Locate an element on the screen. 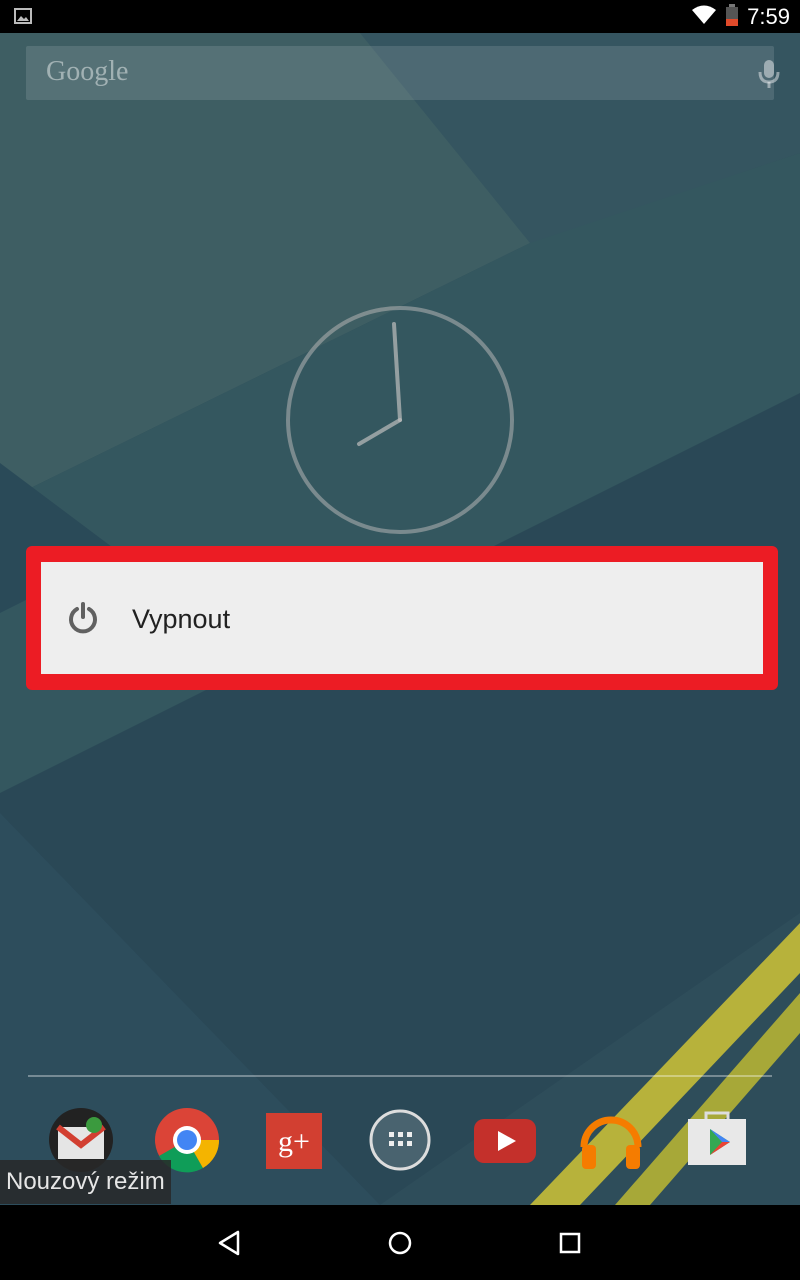  power-off-option: Vypnout is located at coordinates (402, 618).